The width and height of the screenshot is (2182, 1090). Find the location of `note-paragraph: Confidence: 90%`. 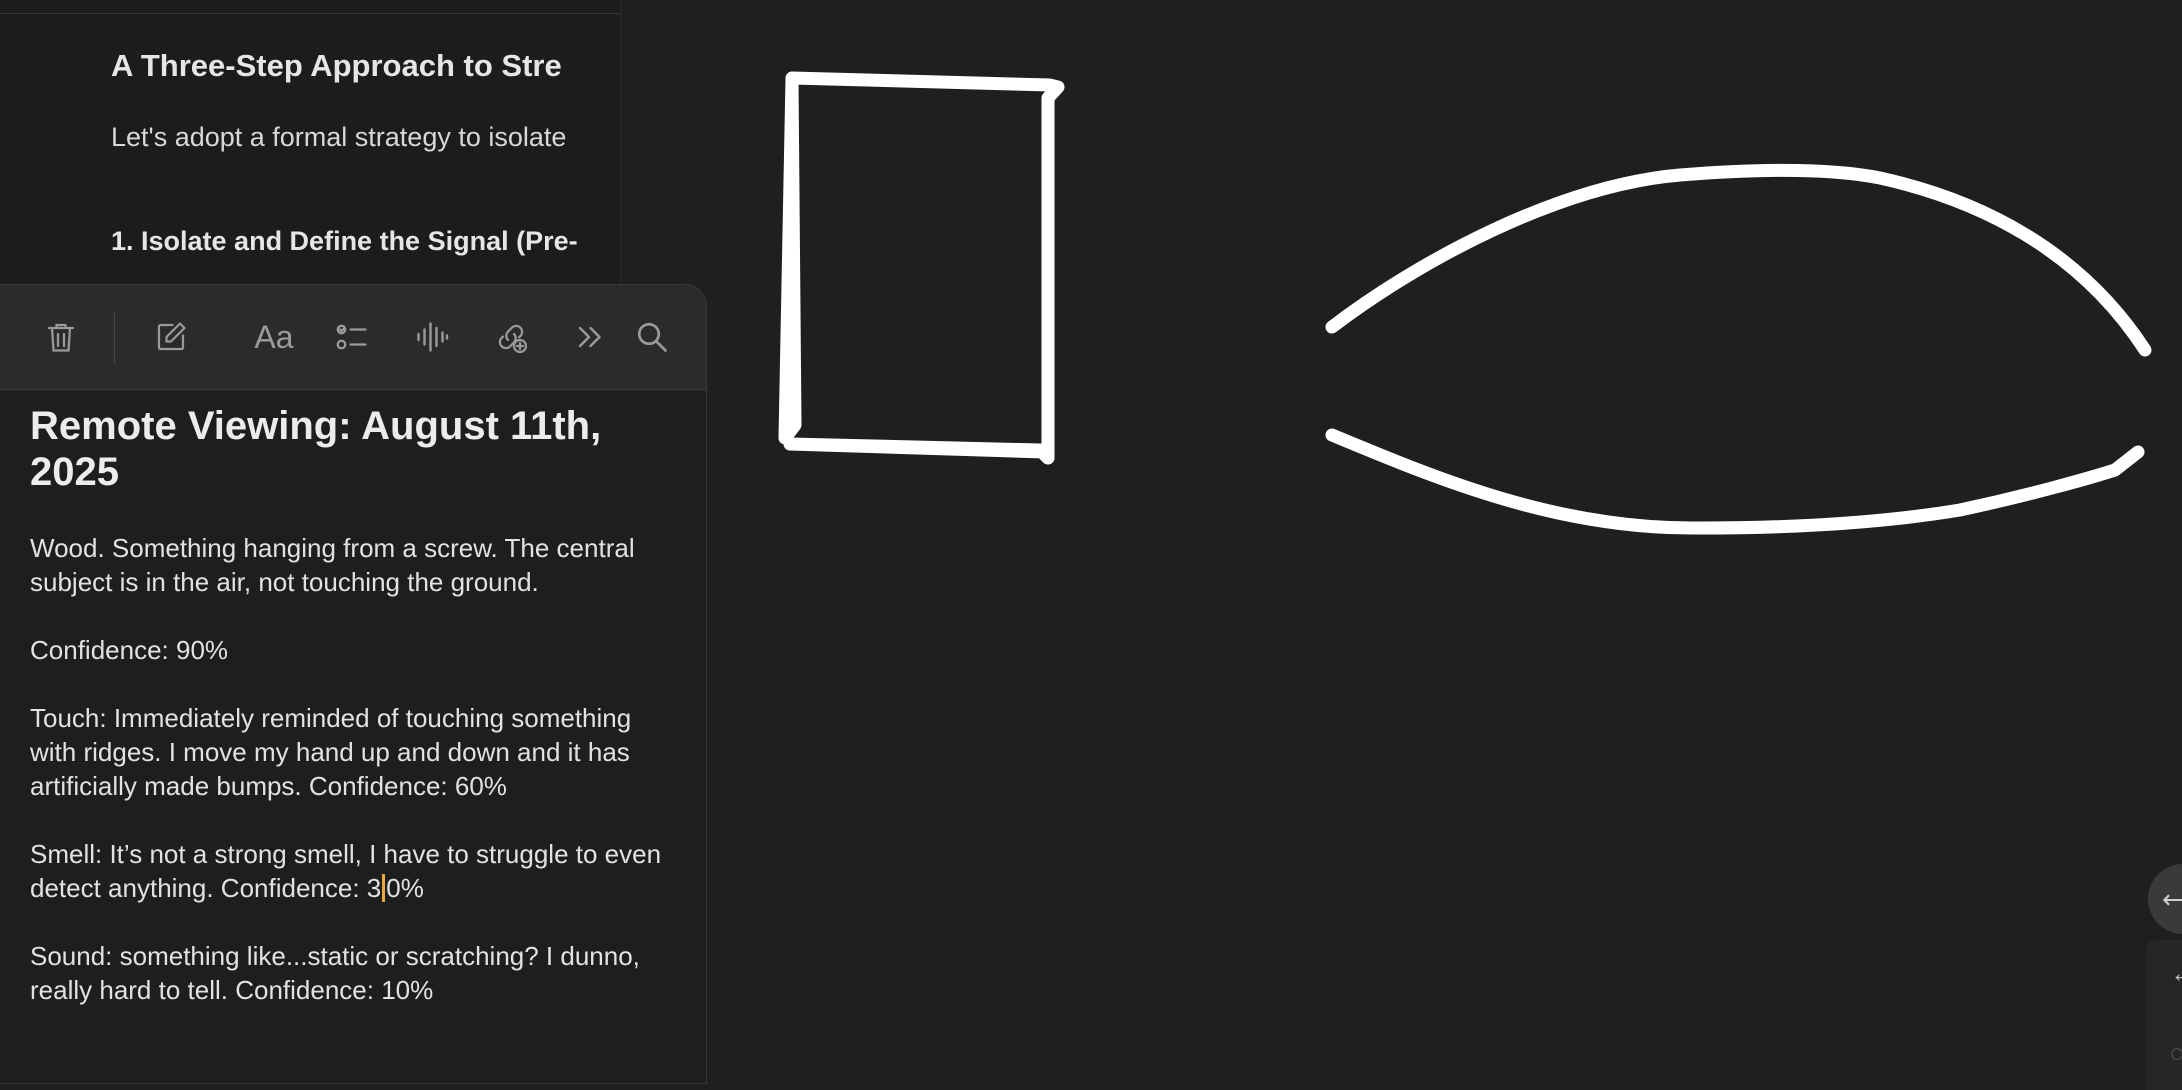

note-paragraph: Confidence: 90% is located at coordinates (129, 650).